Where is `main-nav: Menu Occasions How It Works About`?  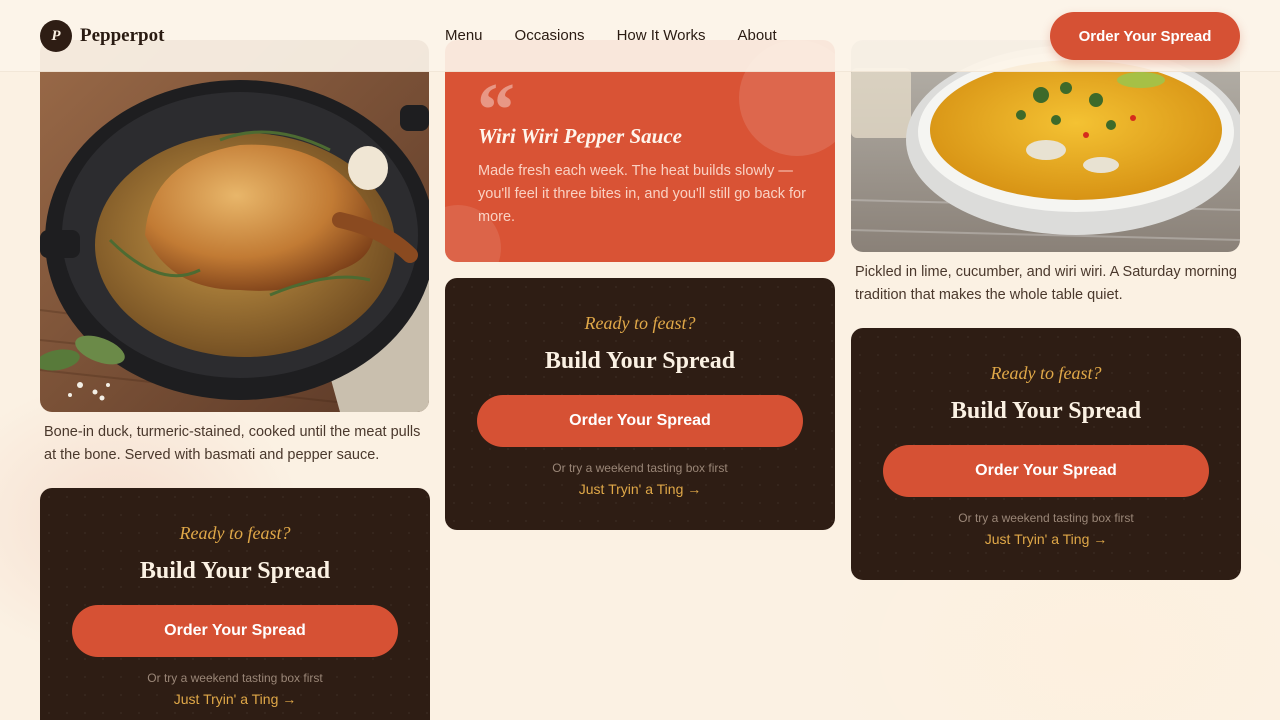 main-nav: Menu Occasions How It Works About is located at coordinates (627, 35).